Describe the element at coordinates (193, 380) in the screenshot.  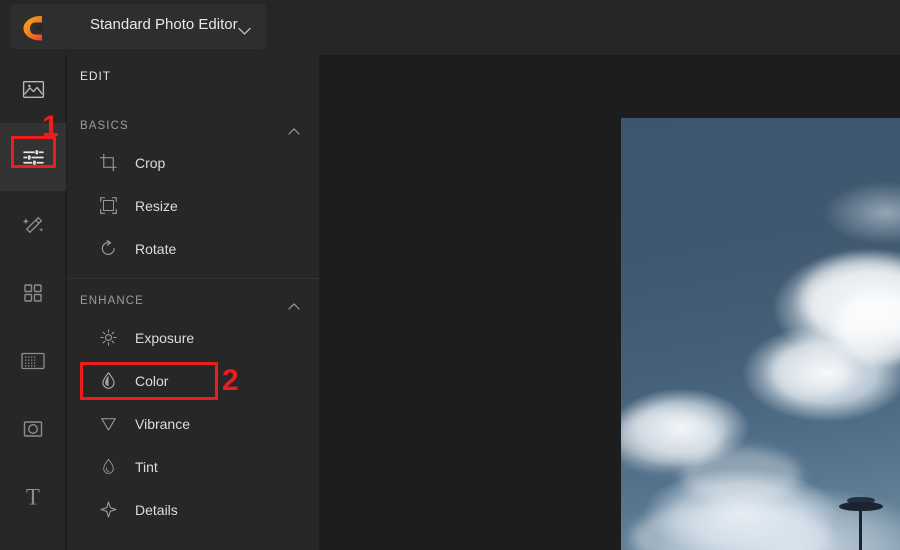
I see `panel-item-color: Color` at that location.